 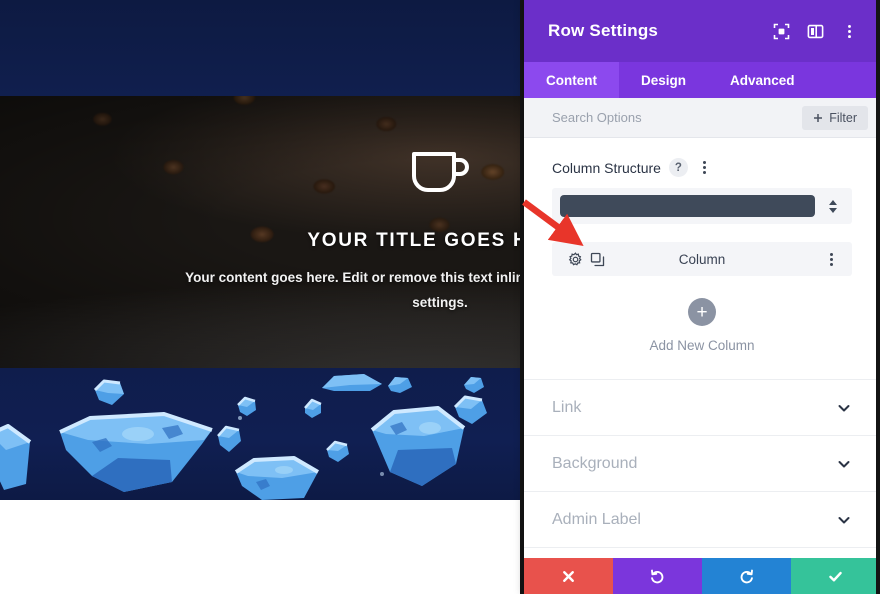 I want to click on column-structure-selector, so click(x=702, y=206).